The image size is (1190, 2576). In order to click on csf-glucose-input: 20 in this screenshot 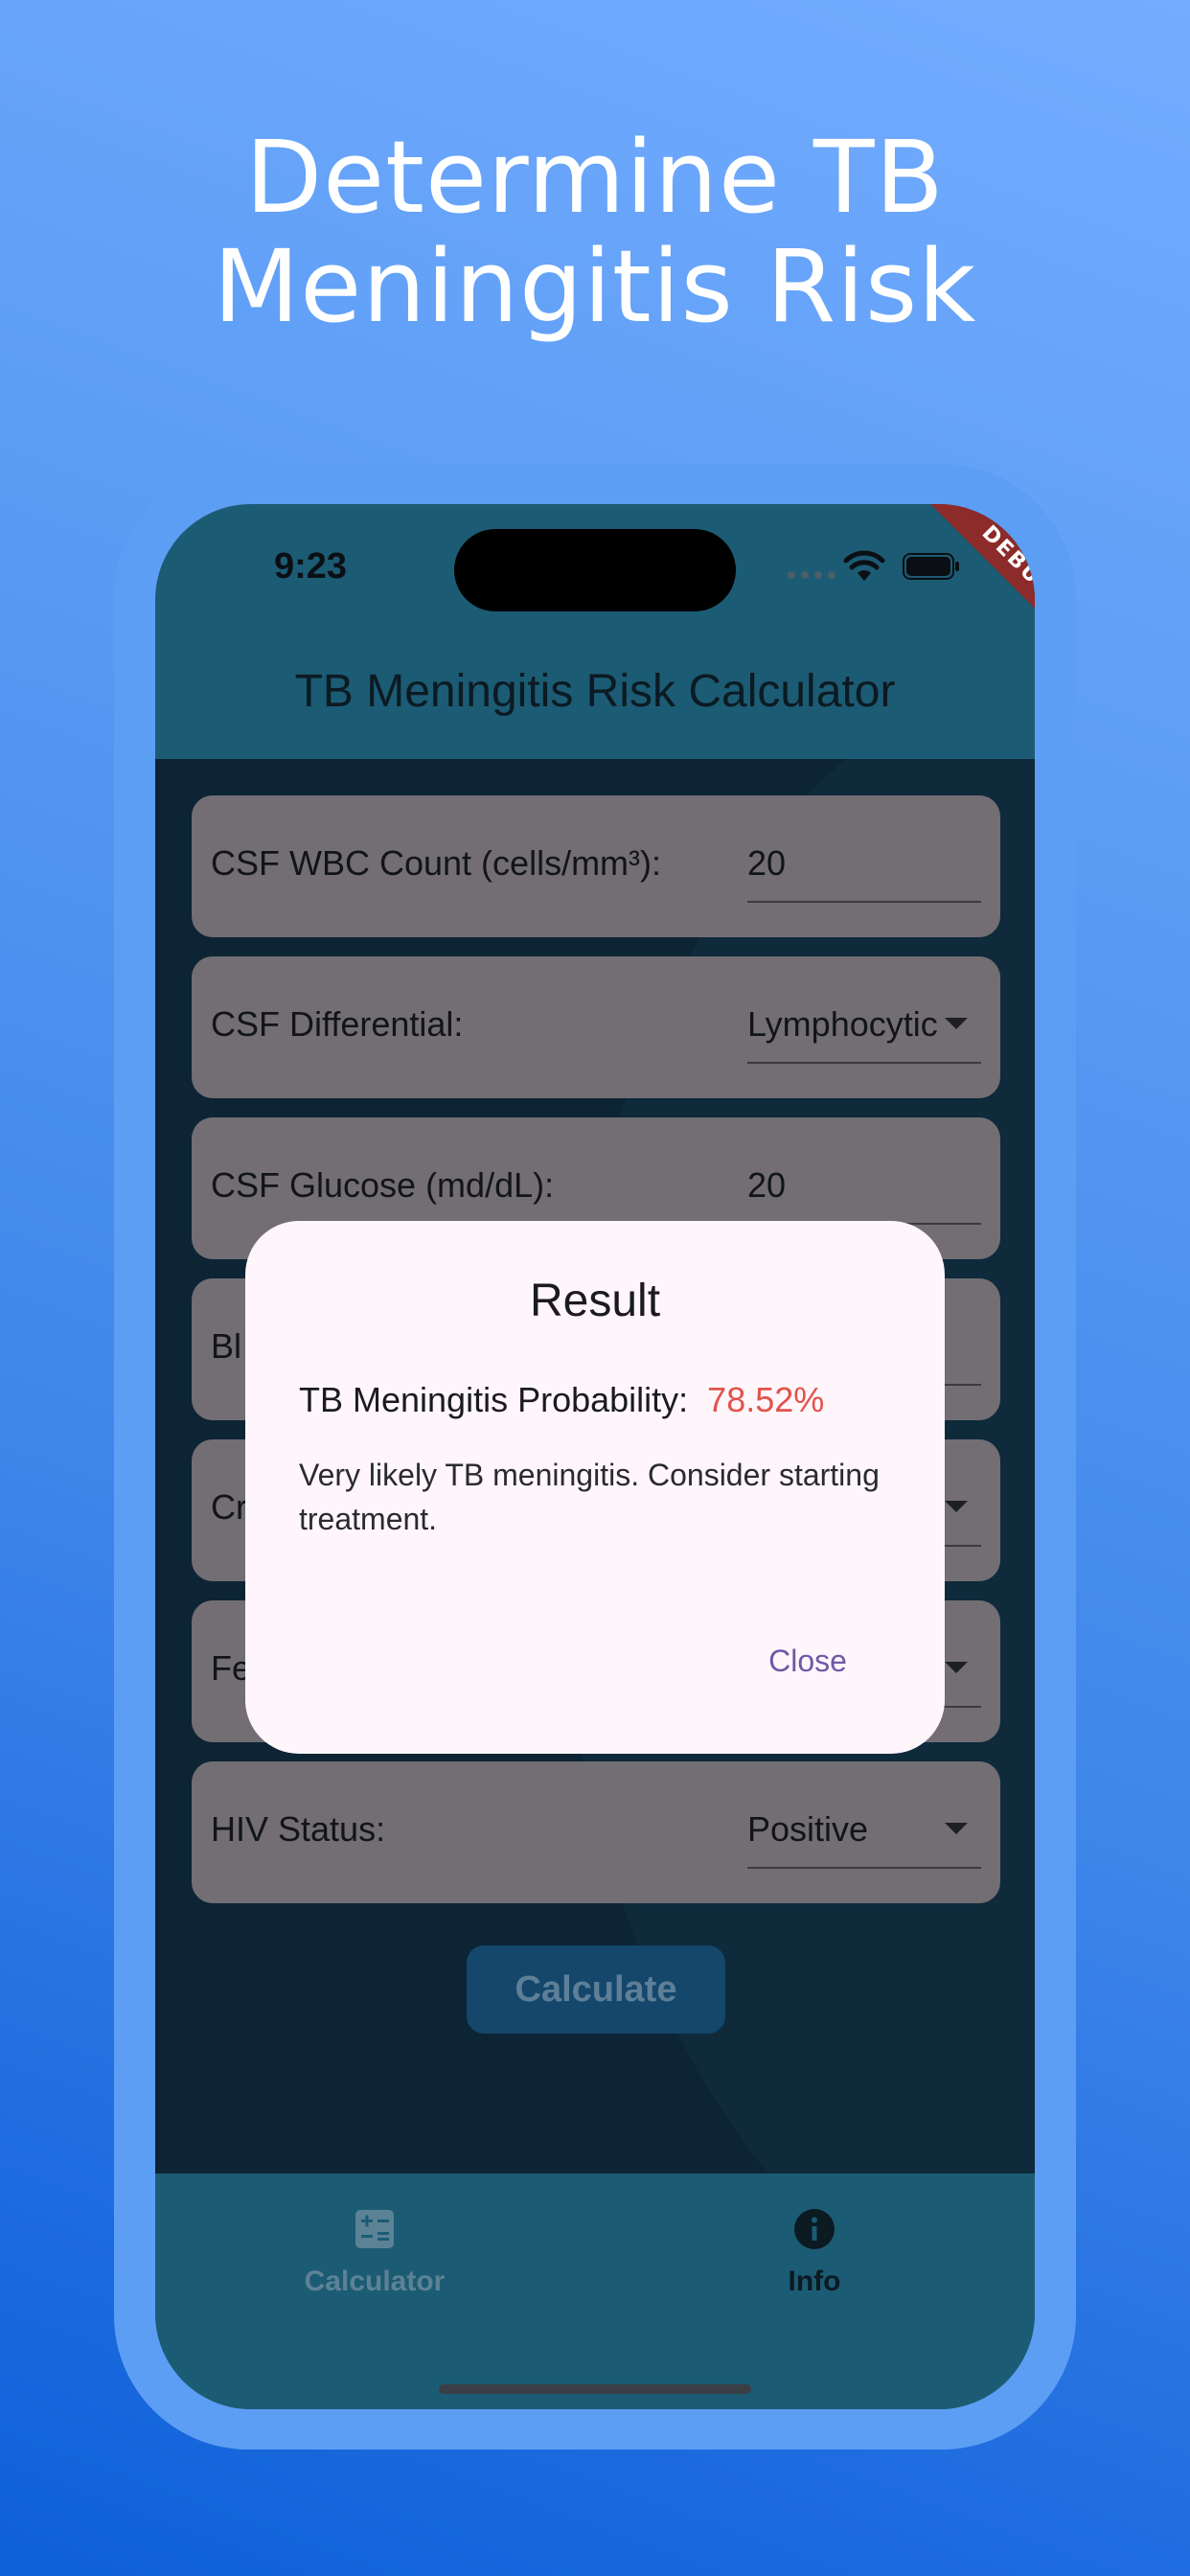, I will do `click(864, 1189)`.